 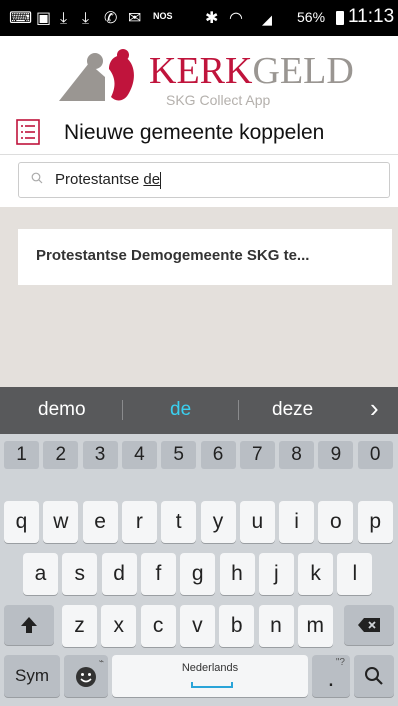 I want to click on search-field: Protestantse de, so click(x=204, y=180).